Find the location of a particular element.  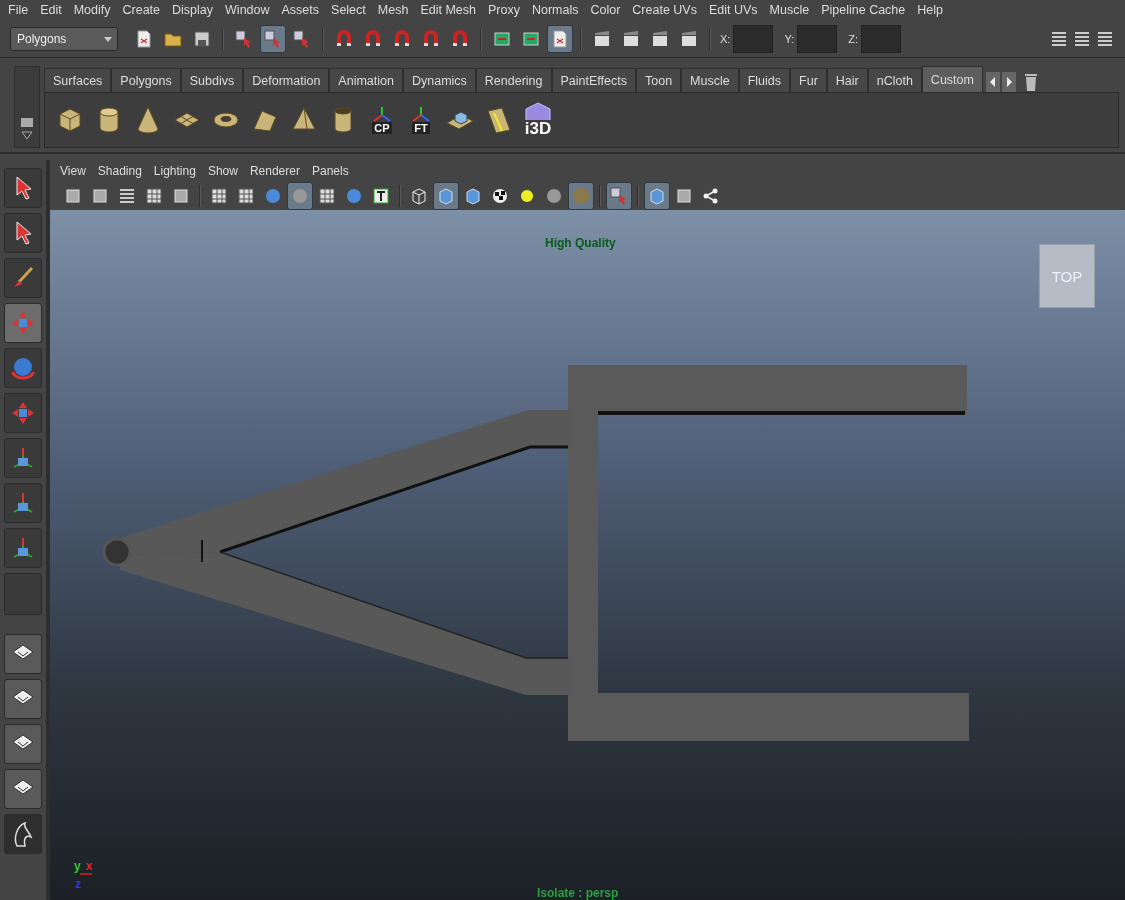

shelf-tab: nCloth is located at coordinates (894, 80).